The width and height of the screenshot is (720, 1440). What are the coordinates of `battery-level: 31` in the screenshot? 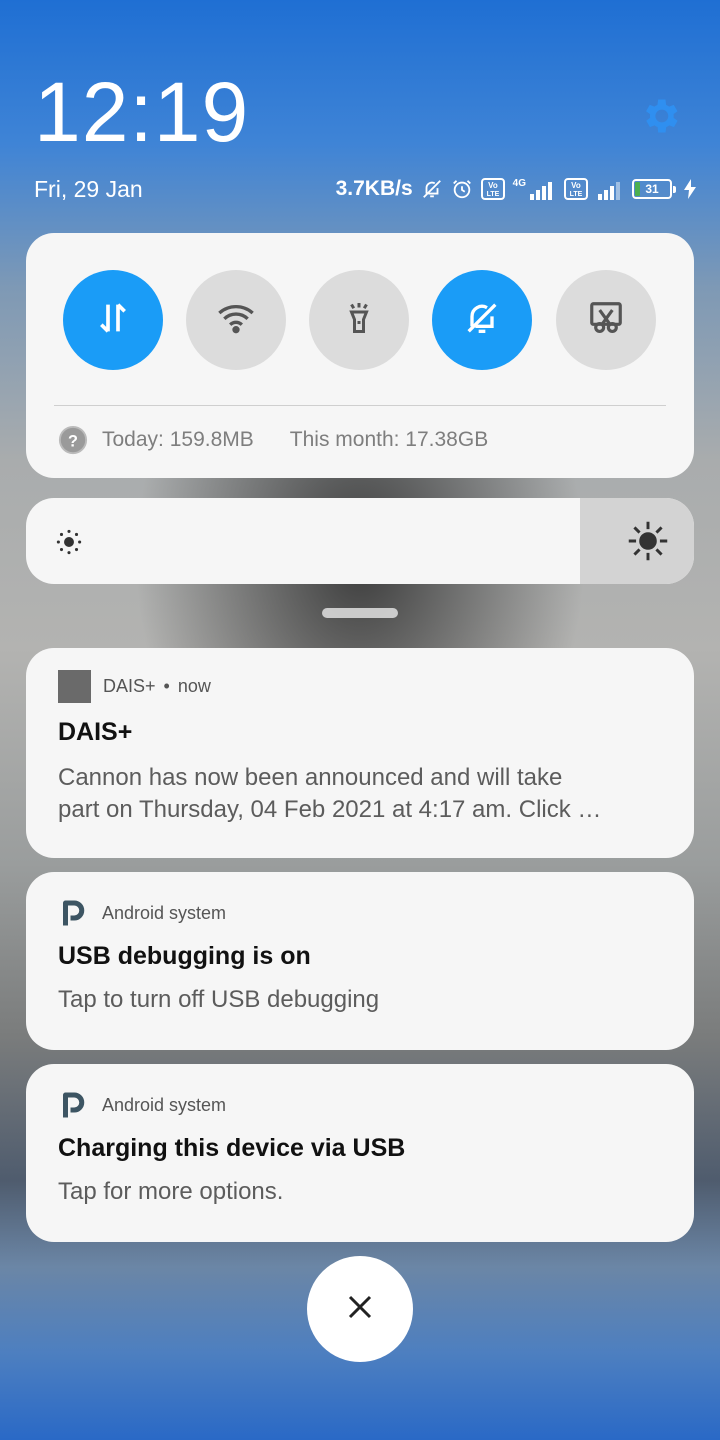 It's located at (652, 189).